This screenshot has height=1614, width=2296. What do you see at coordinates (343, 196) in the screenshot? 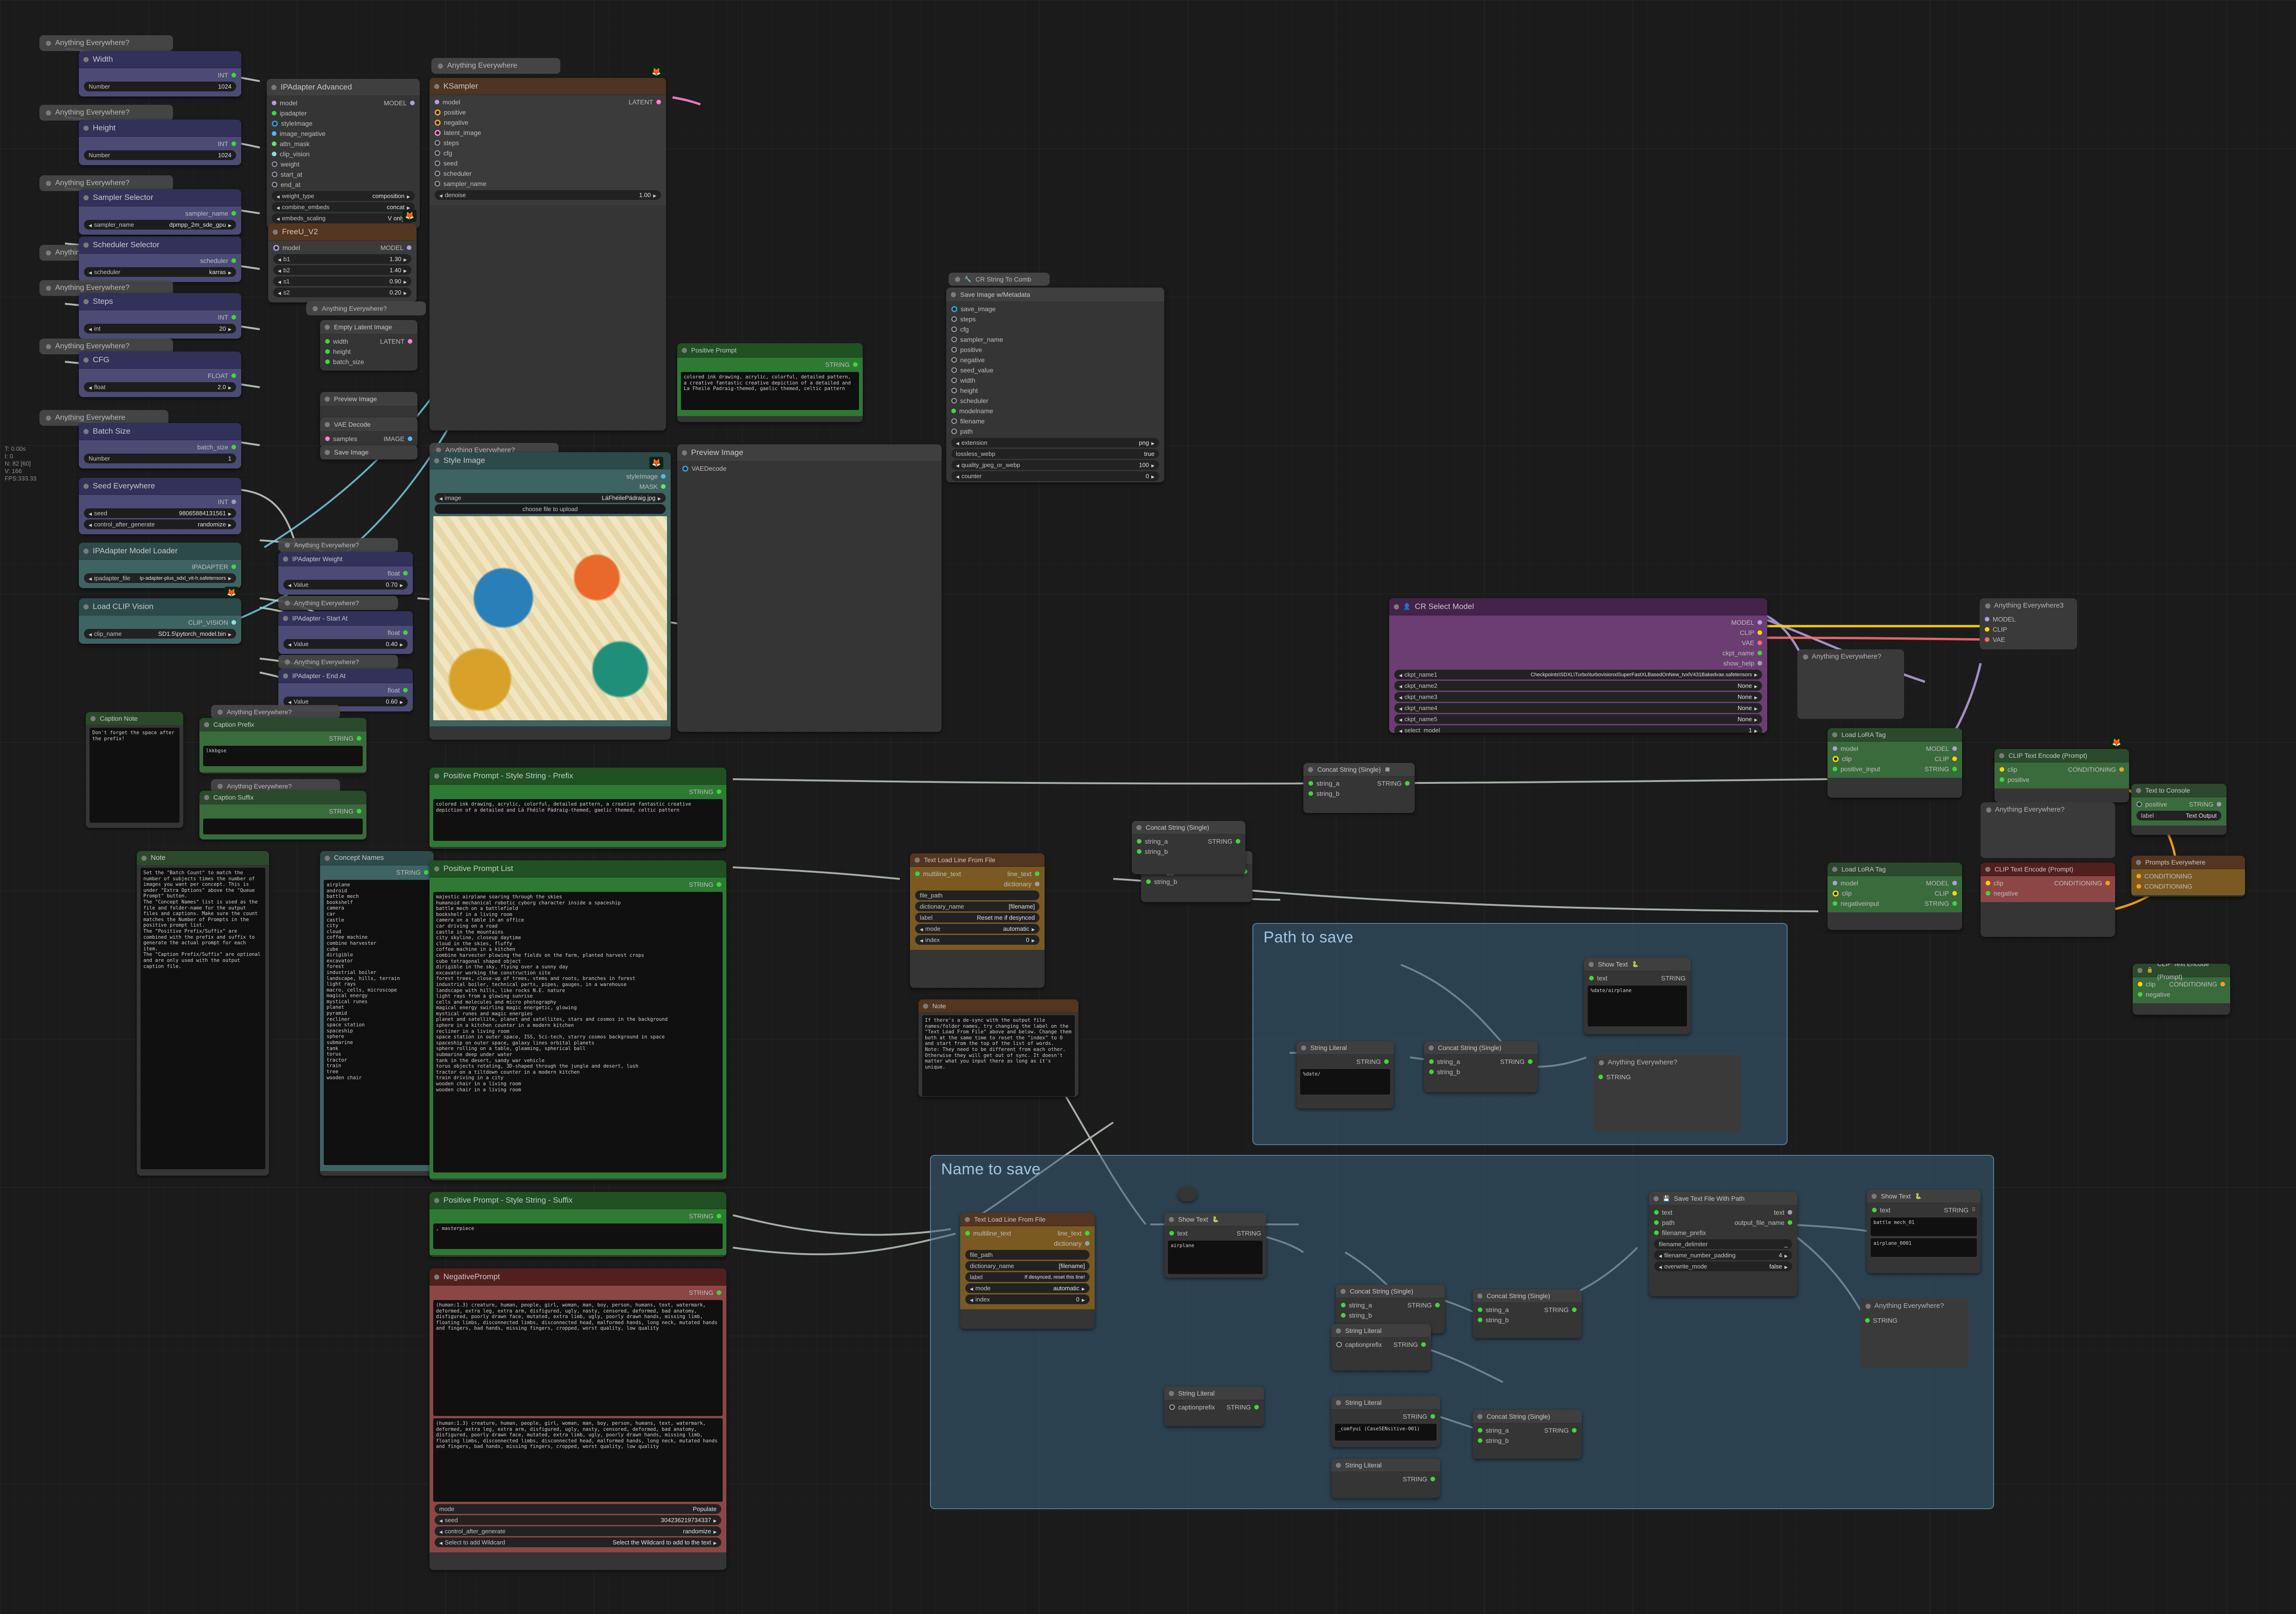
I see `widget-weight-type: weight_type composition` at bounding box center [343, 196].